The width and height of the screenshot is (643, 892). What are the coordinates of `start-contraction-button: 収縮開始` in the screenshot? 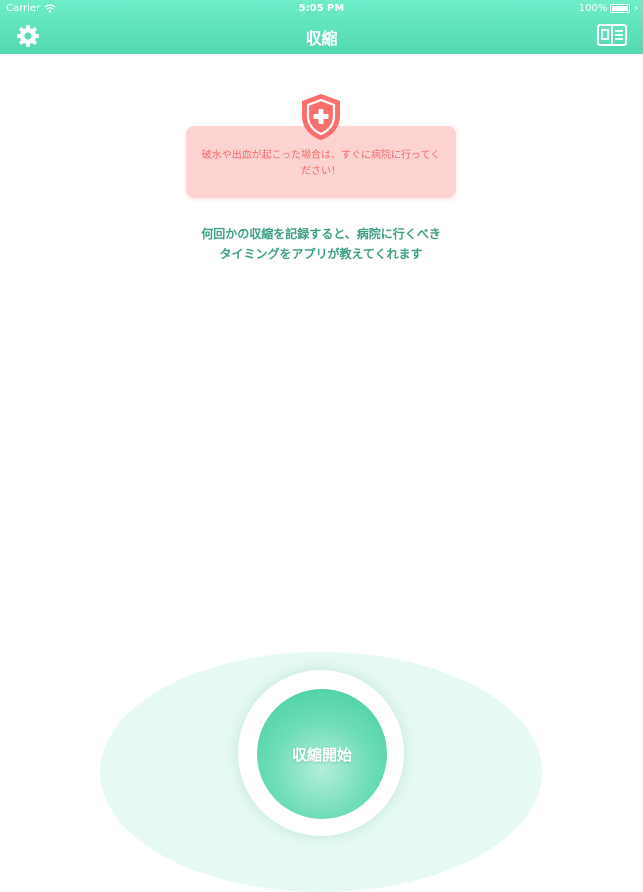 It's located at (322, 754).